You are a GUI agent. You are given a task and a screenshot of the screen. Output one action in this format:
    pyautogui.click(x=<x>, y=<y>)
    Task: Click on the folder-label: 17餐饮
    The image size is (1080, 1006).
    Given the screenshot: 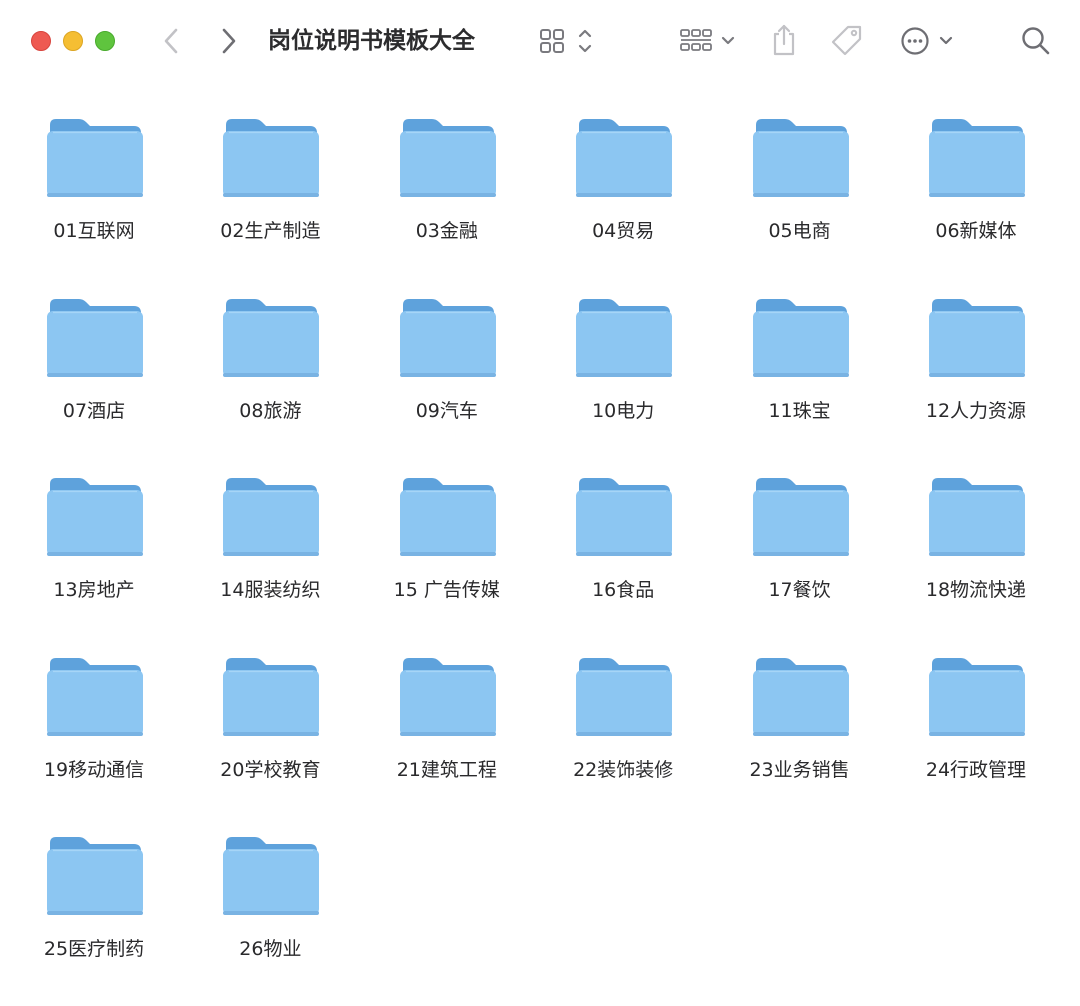 What is the action you would take?
    pyautogui.click(x=799, y=590)
    